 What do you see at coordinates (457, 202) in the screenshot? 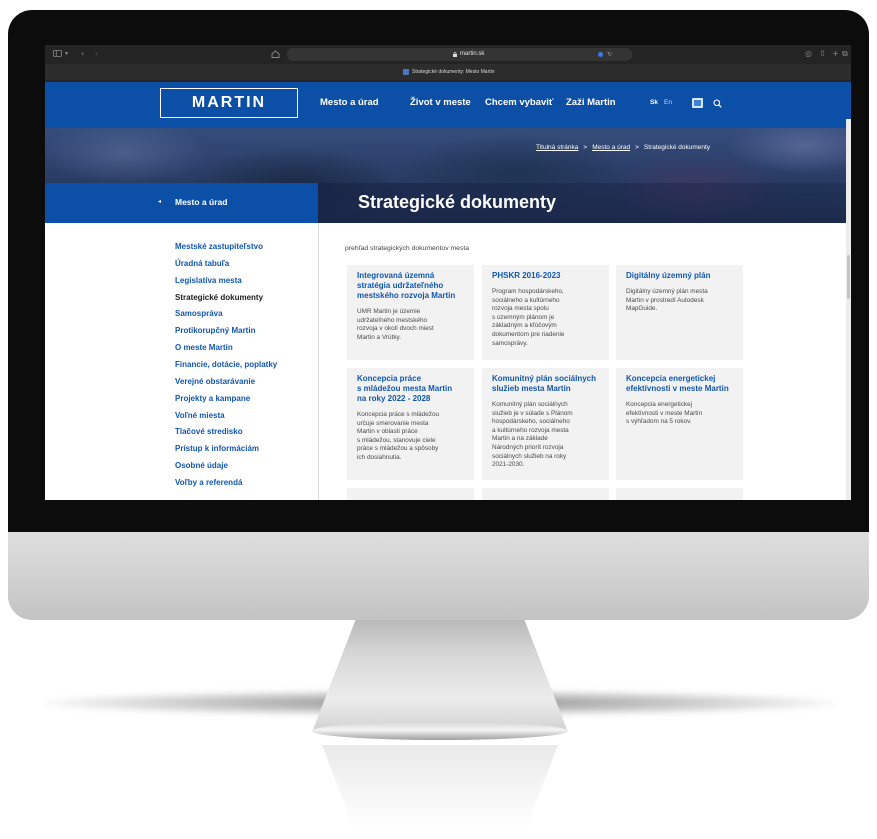
I see `page-title: Strategické dokumenty` at bounding box center [457, 202].